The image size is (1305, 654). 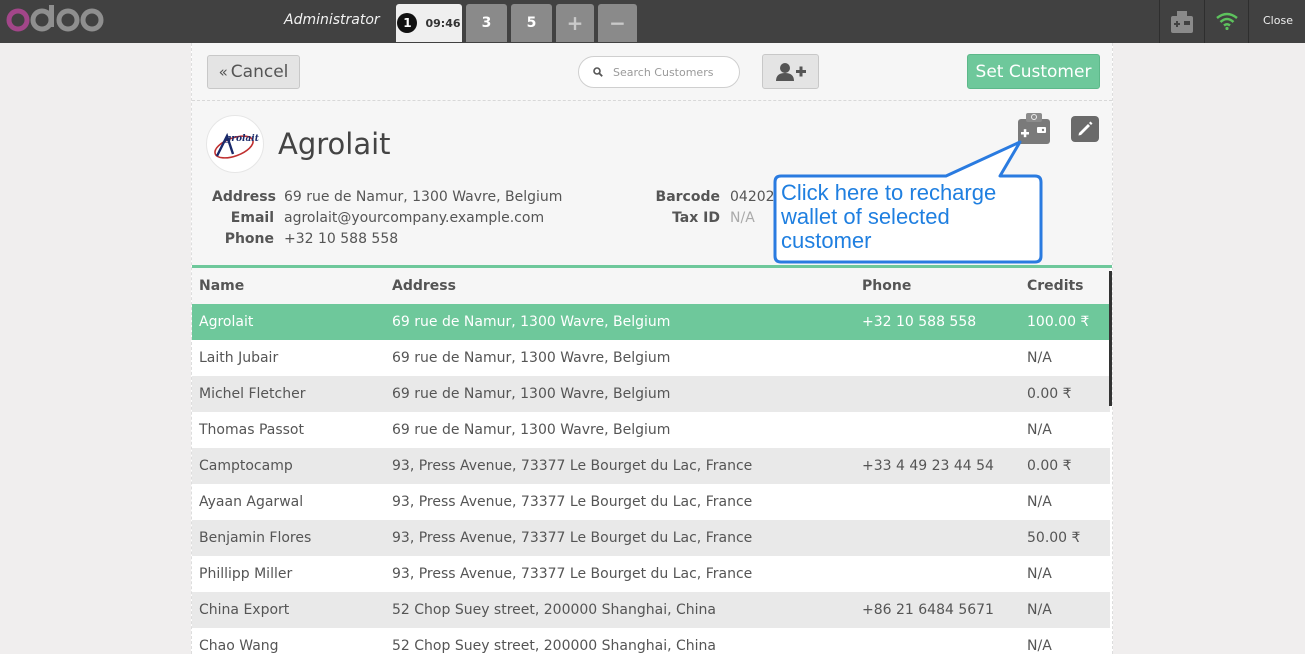 I want to click on wallet-recharge-icon, so click(x=1034, y=128).